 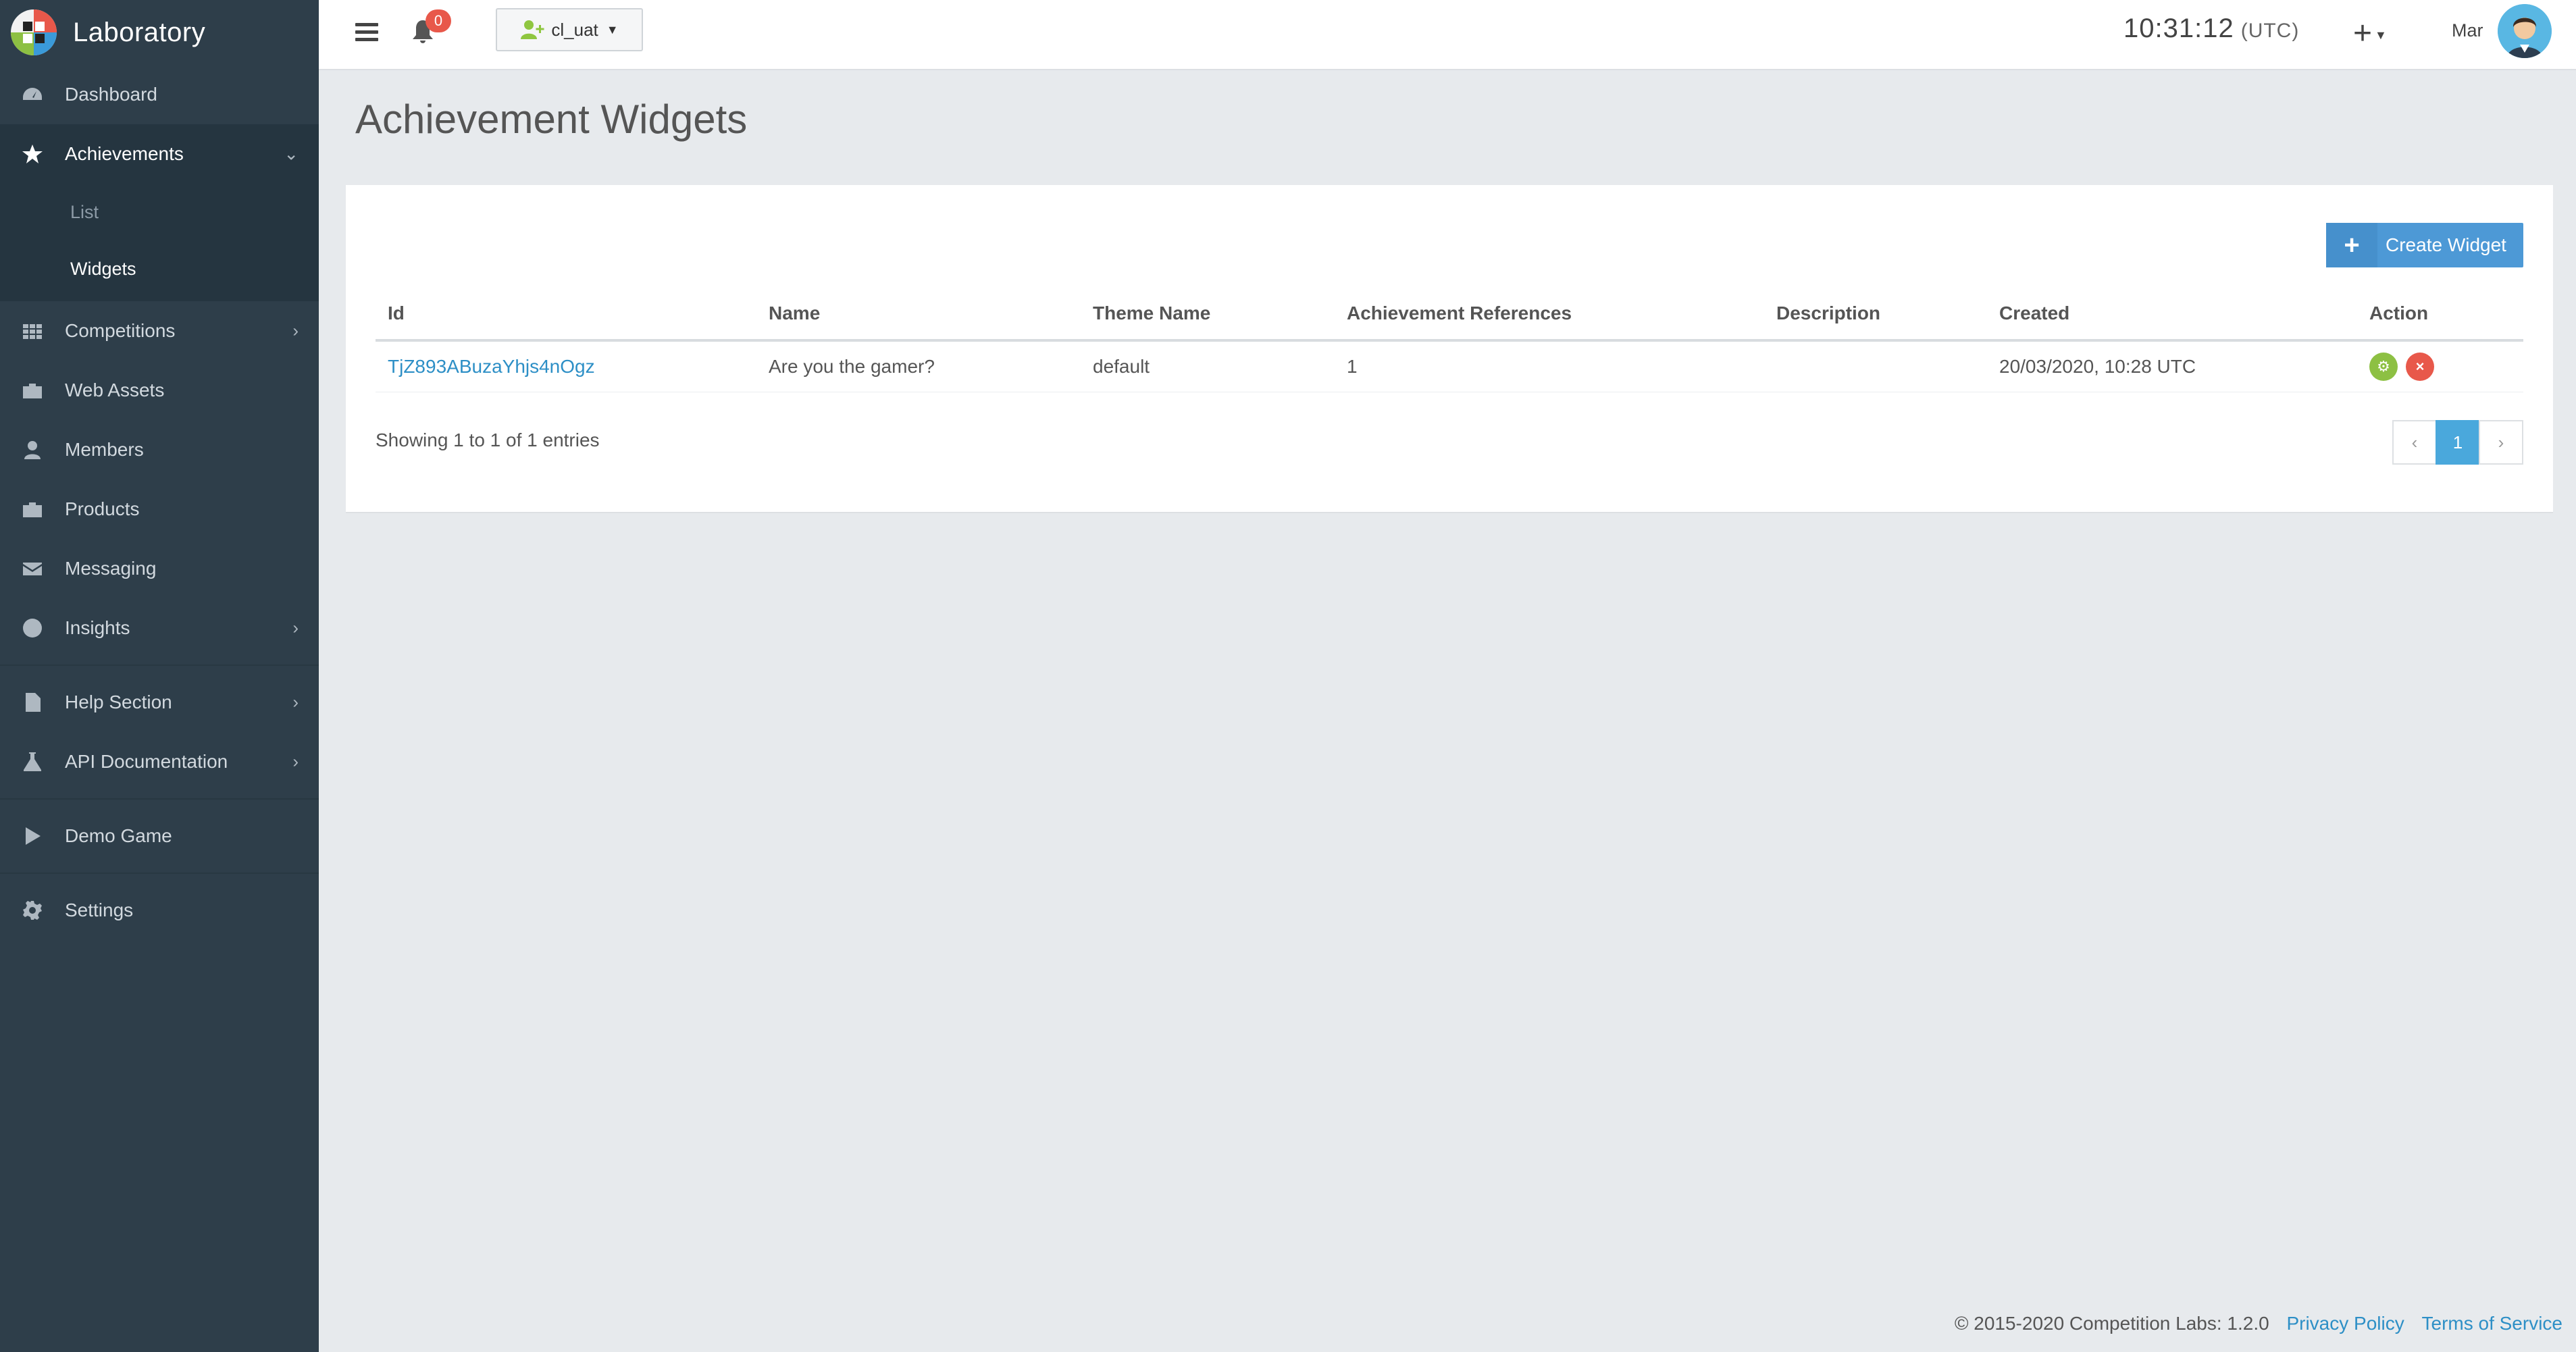 I want to click on pagination-page: 1, so click(x=2458, y=442).